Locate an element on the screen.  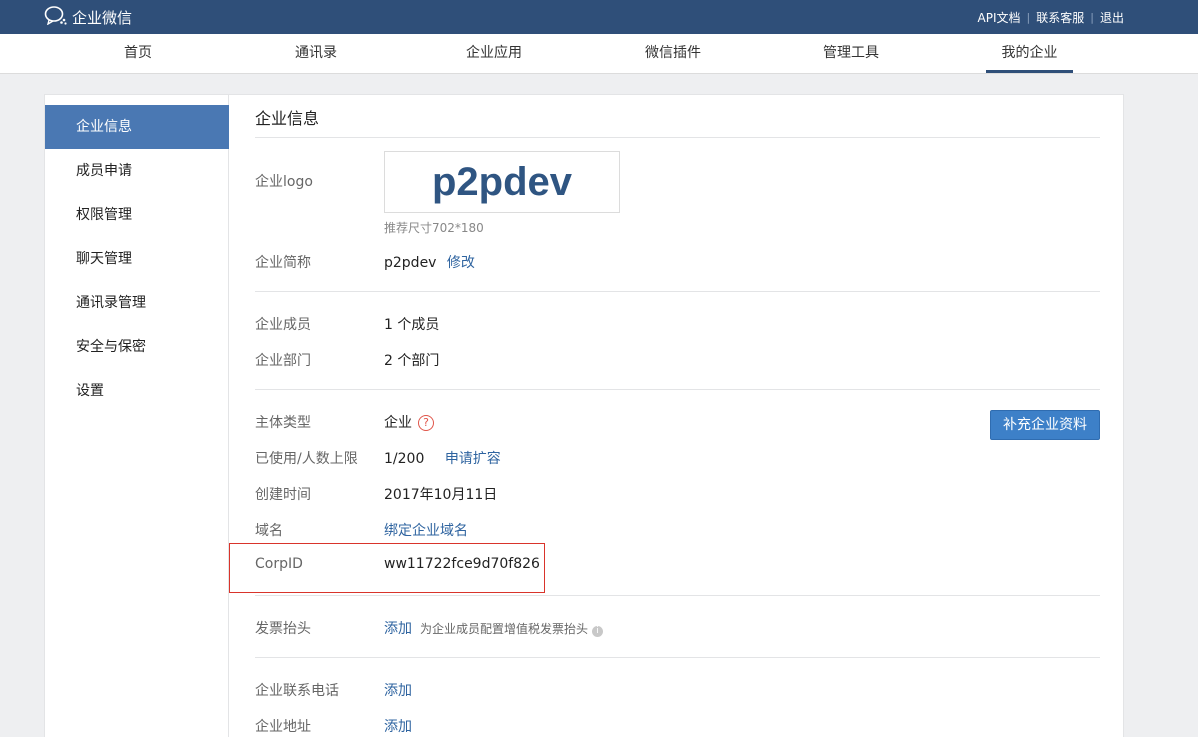
brand-name: 企业微信 is located at coordinates (102, 17).